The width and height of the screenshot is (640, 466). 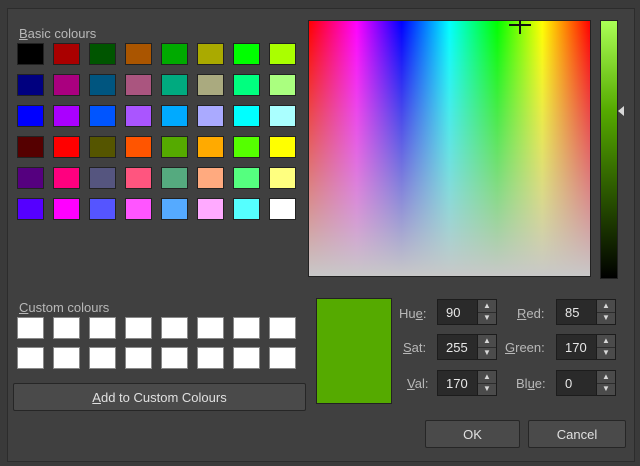 I want to click on green-spinbox: 170 ▲ ▼, so click(x=586, y=347).